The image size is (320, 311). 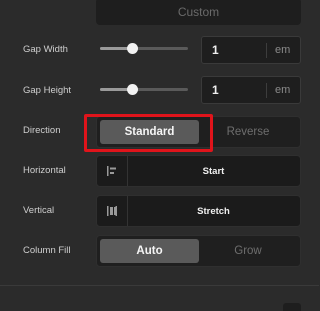 I want to click on column-fill-auto-option: Auto, so click(x=149, y=251).